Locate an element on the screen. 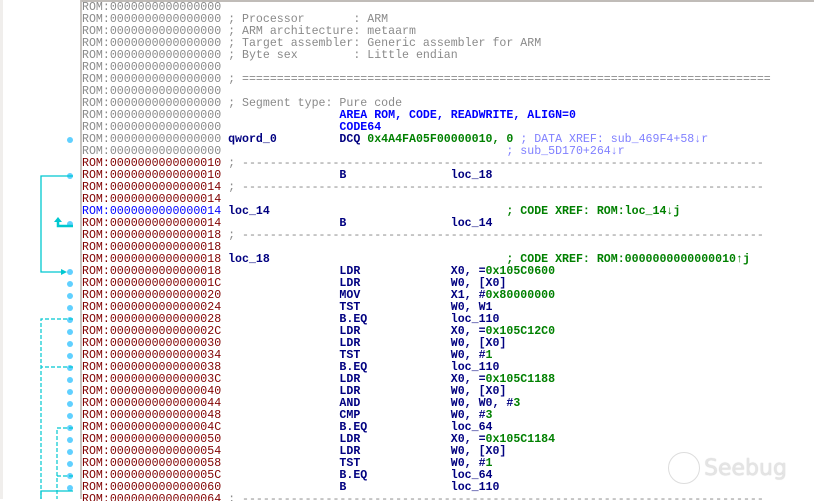 This screenshot has width=814, height=501. label: loc_14 is located at coordinates (249, 212).